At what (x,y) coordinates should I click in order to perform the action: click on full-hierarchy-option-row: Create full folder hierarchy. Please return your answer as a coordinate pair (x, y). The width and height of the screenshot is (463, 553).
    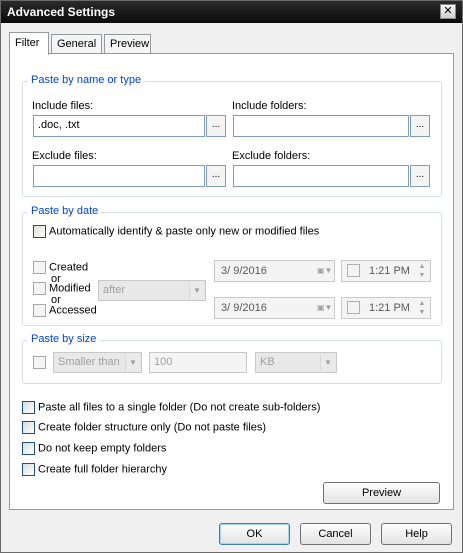
    Looking at the image, I should click on (94, 469).